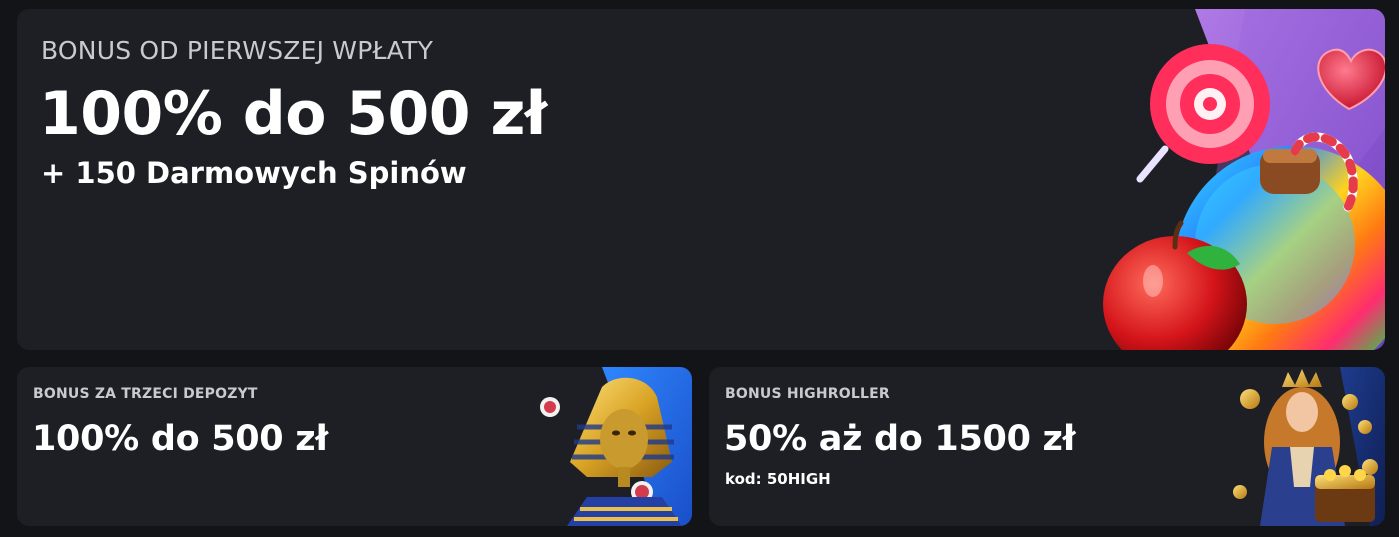 The width and height of the screenshot is (1399, 537). Describe the element at coordinates (1309, 446) in the screenshot. I see `queen-treasure-illustration` at that location.